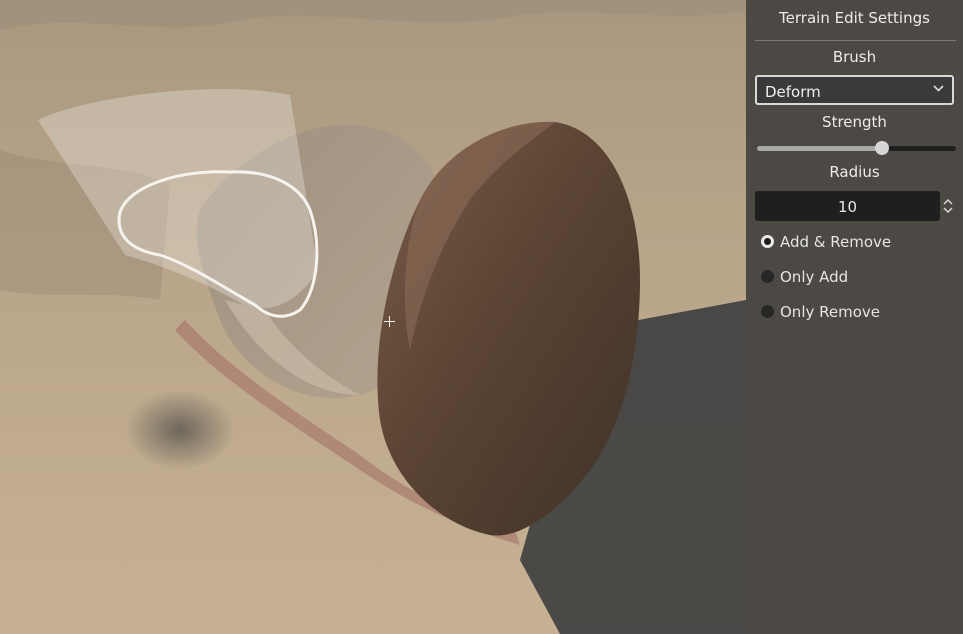  I want to click on strength-label: Strength, so click(854, 122).